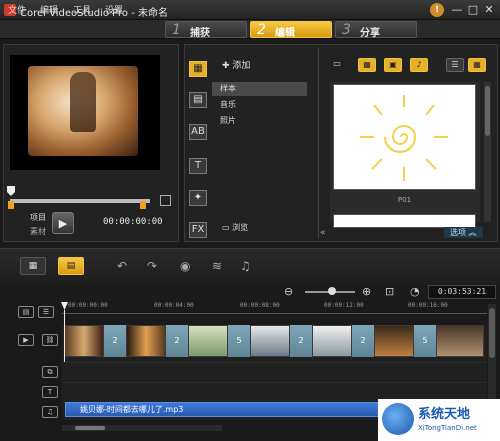 This screenshot has width=500, height=441. I want to click on audio-clip: 姚贝娜-时间都去哪儿了.mp3, so click(245, 409).